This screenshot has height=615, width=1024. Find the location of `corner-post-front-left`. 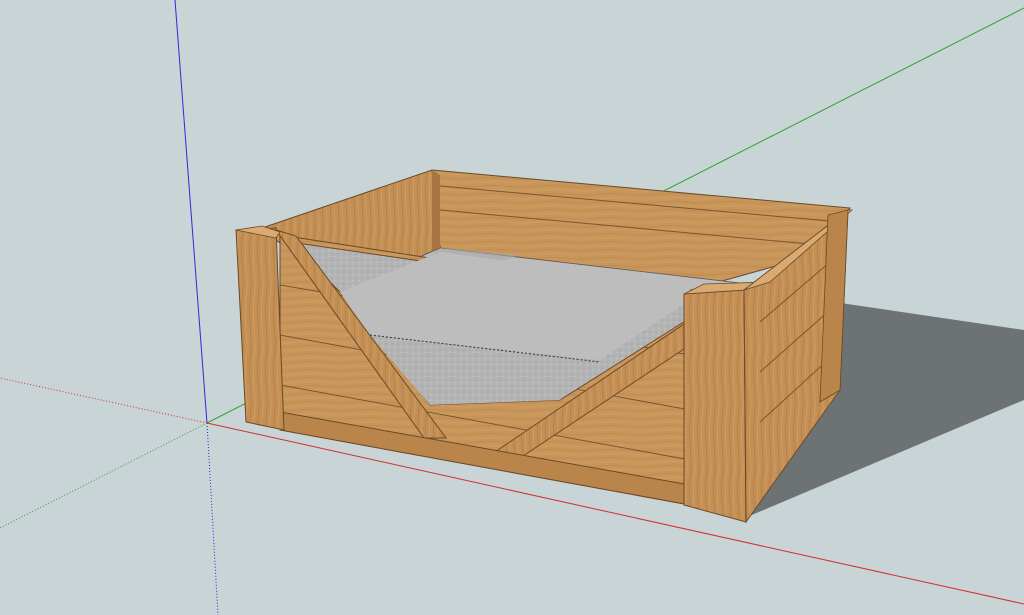

corner-post-front-left is located at coordinates (260, 329).